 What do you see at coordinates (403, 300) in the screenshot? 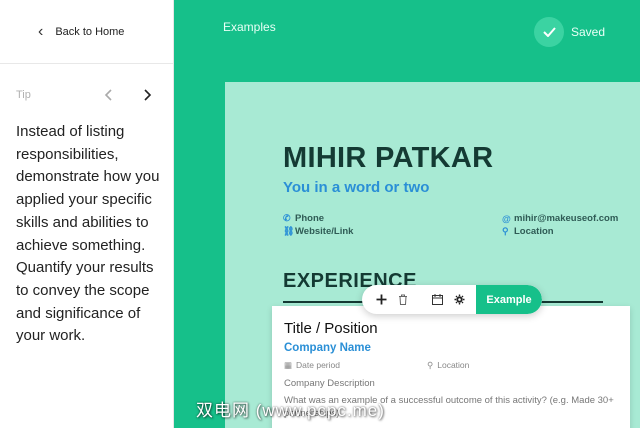
I see `trash-icon` at bounding box center [403, 300].